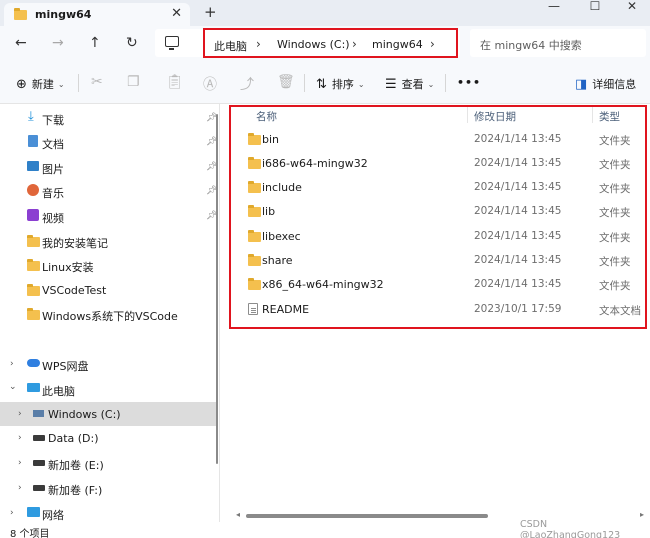 This screenshot has height=538, width=650. What do you see at coordinates (109, 167) in the screenshot?
I see `sidebar-item-pictures: 图片 📌︎` at bounding box center [109, 167].